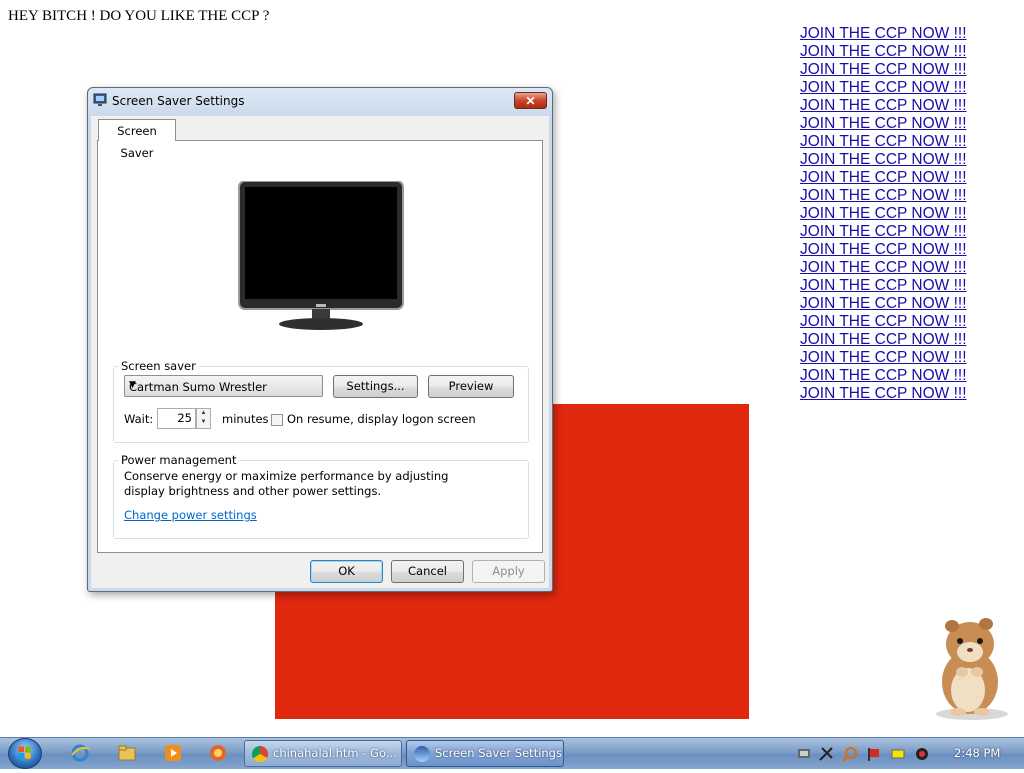  What do you see at coordinates (498, 753) in the screenshot?
I see `taskbar-button-label: Screen Saver Settings` at bounding box center [498, 753].